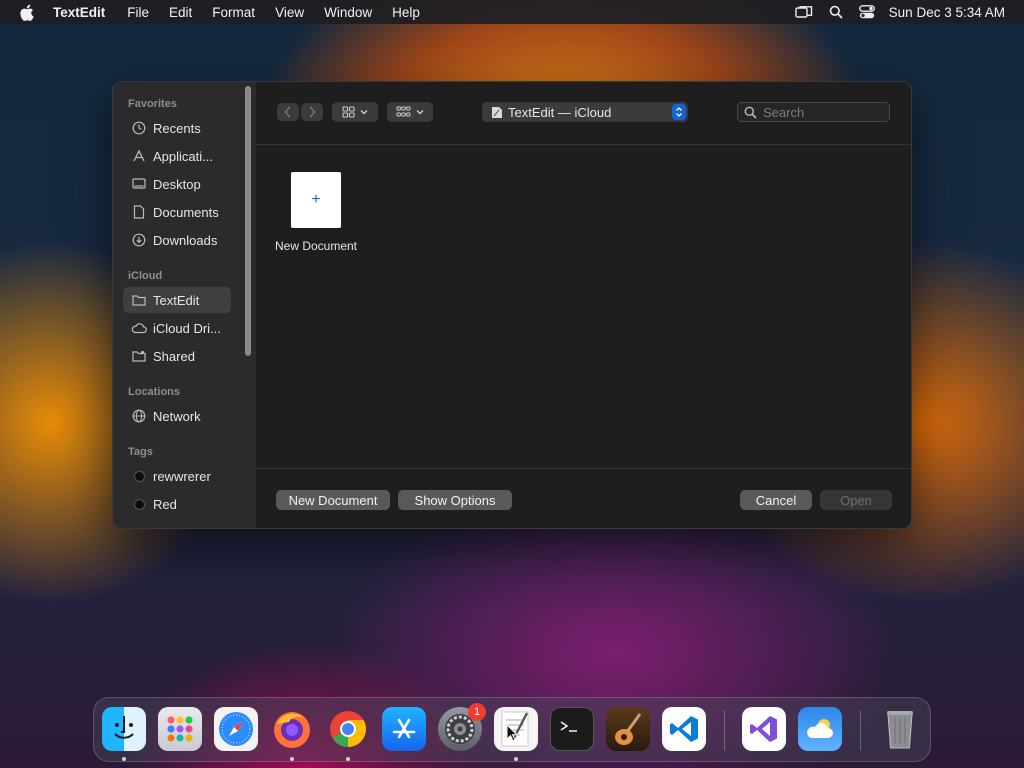  I want to click on vscode-icon, so click(684, 729).